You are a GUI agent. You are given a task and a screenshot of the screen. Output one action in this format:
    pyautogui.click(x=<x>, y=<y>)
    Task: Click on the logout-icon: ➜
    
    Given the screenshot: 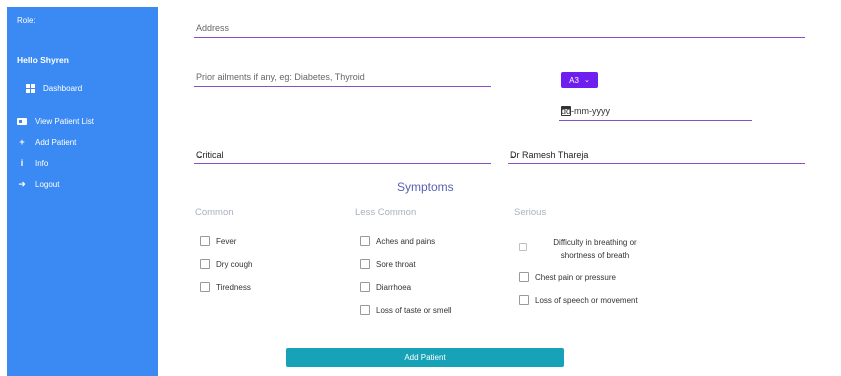 What is the action you would take?
    pyautogui.click(x=22, y=183)
    